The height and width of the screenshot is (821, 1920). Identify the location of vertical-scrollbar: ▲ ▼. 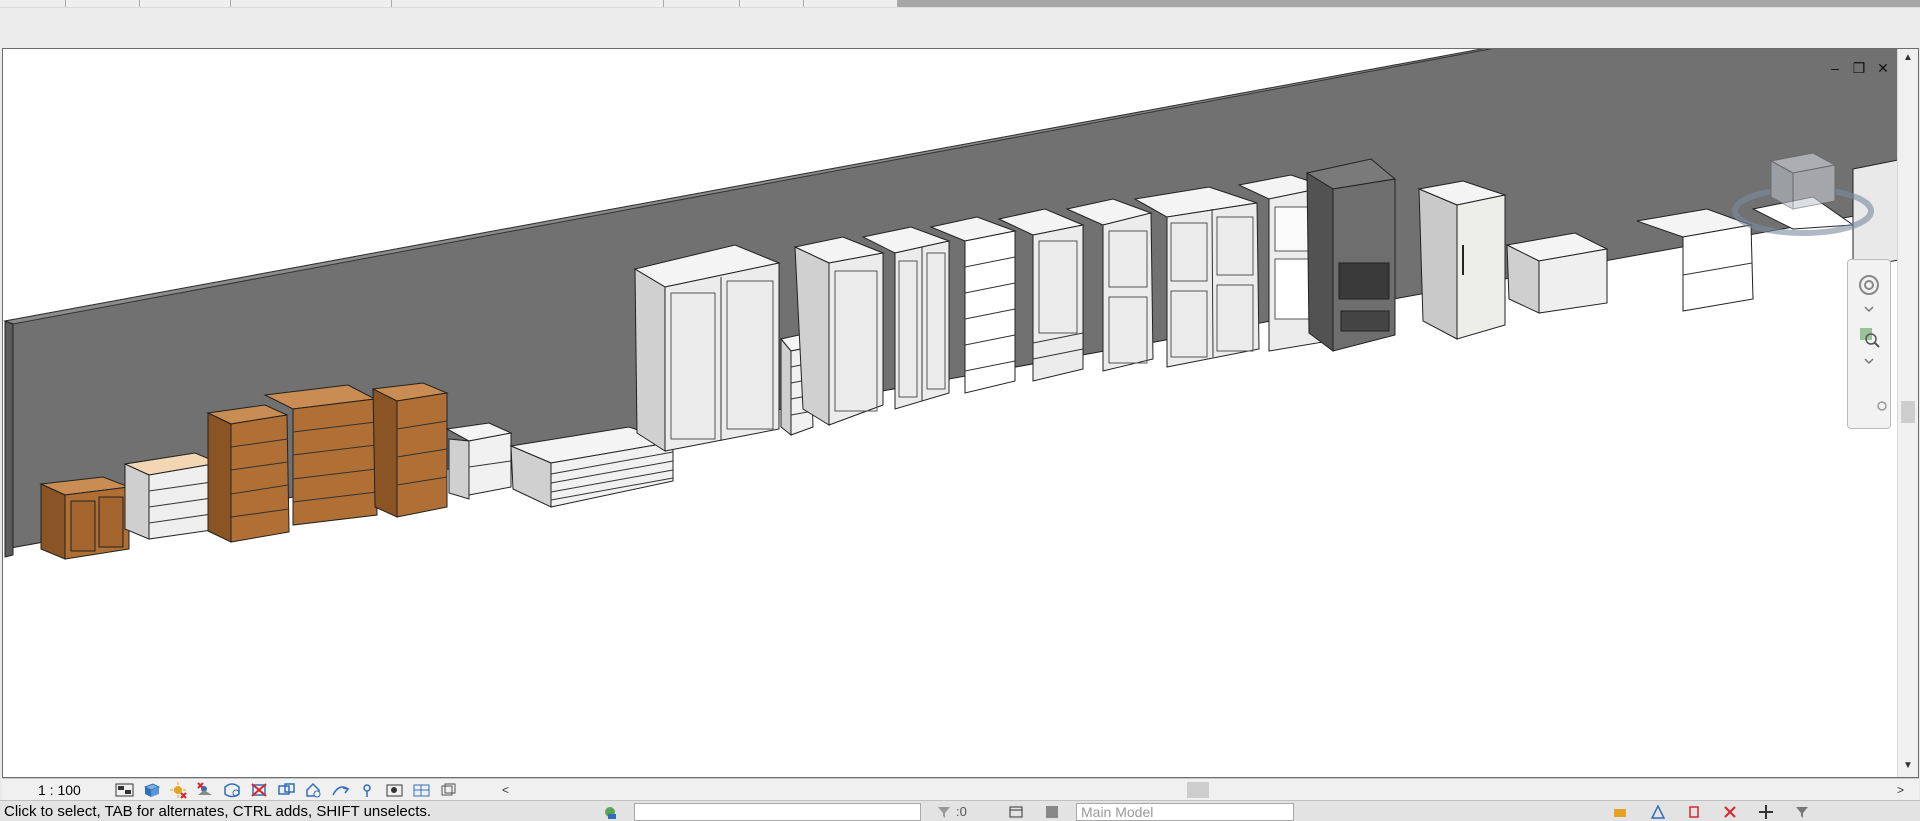
(1907, 413).